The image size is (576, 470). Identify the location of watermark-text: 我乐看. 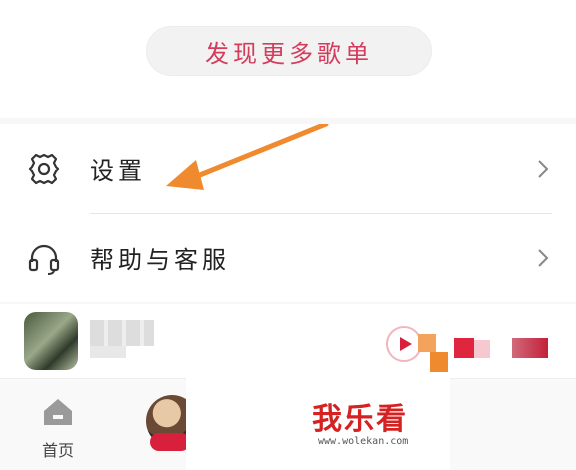
(360, 419).